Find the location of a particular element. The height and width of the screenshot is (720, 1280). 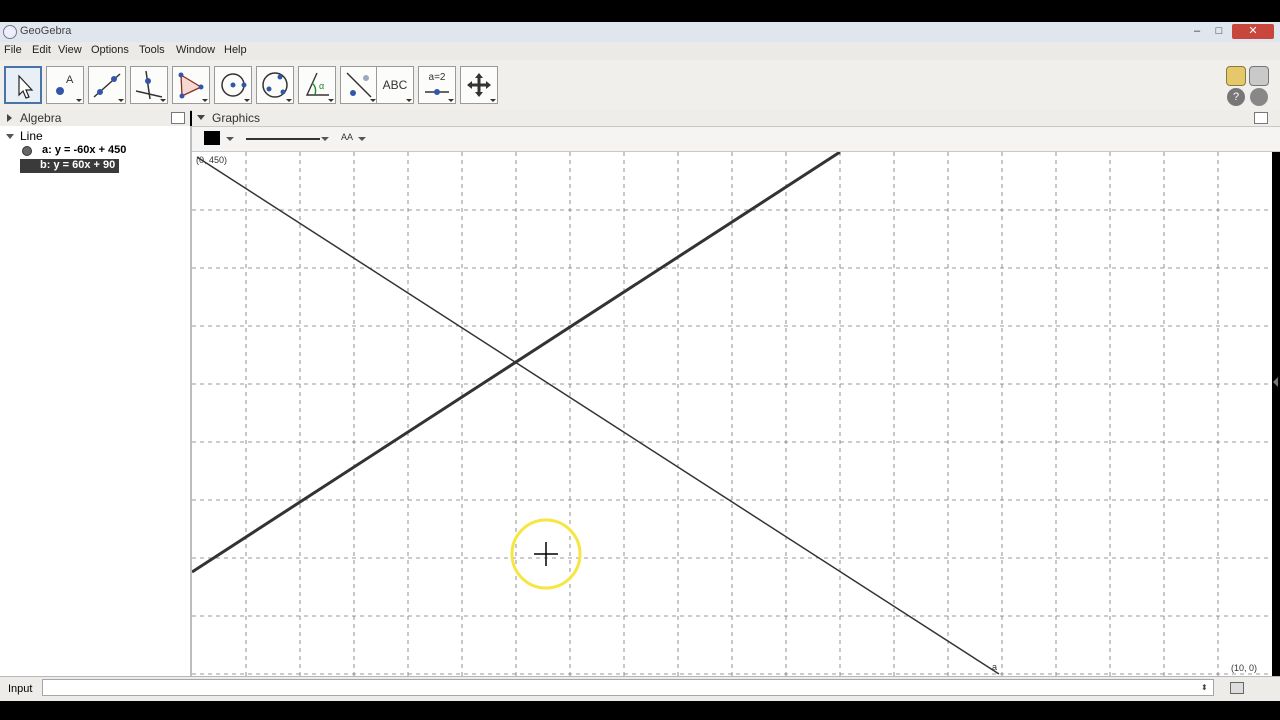

algebra-view: Line a: y = -60x + 450 b: y = 60x + 90 is located at coordinates (96, 401).